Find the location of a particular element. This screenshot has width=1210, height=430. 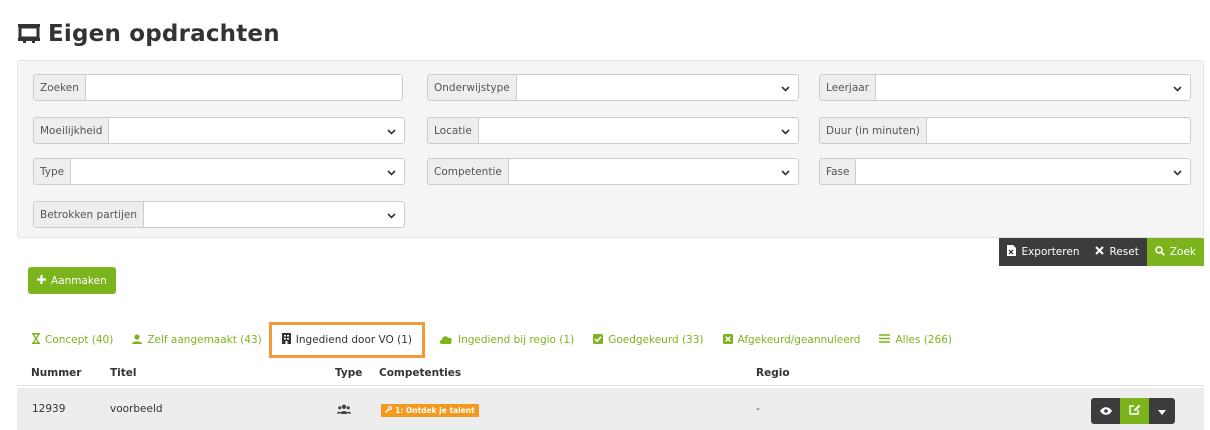

type-select is located at coordinates (237, 171).